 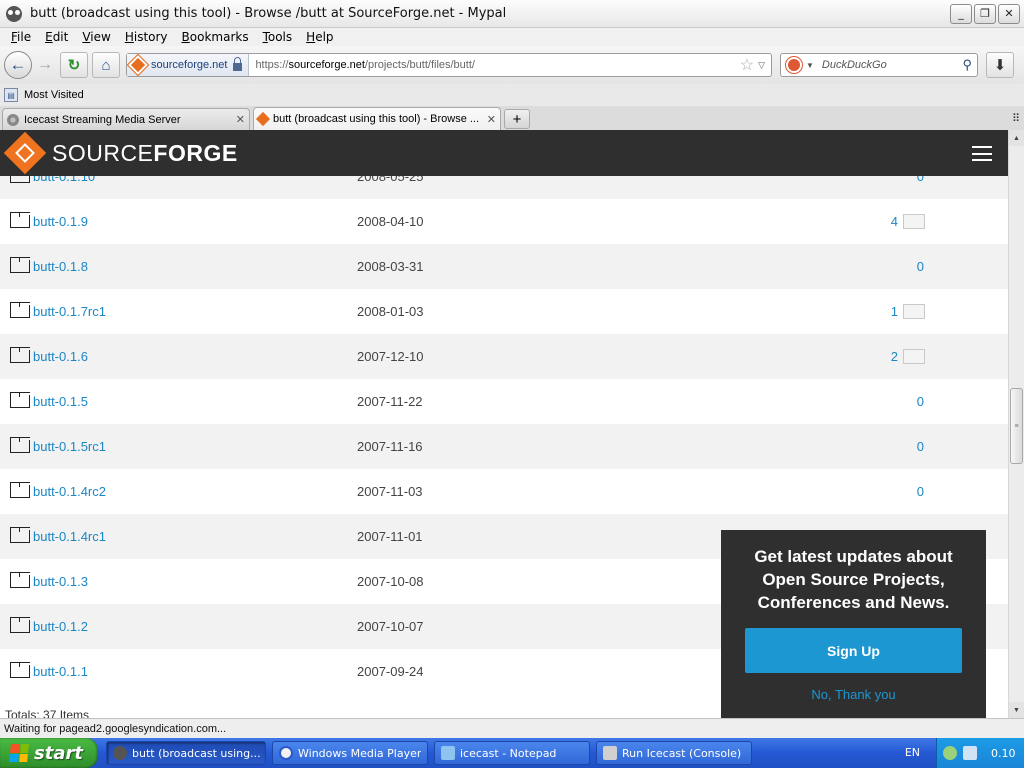 I want to click on folder-link: butt-0.1.5rc1, so click(x=69, y=446).